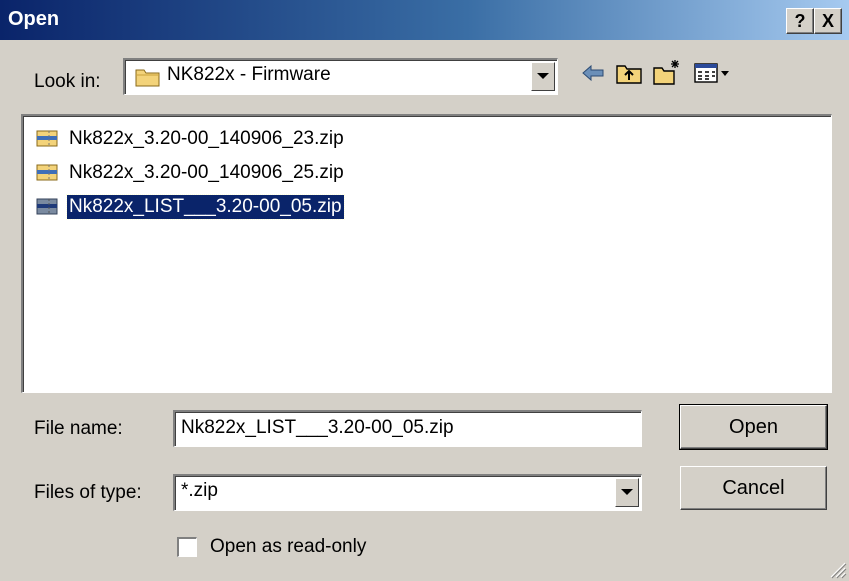 This screenshot has height=581, width=849. I want to click on folder-icon, so click(147, 78).